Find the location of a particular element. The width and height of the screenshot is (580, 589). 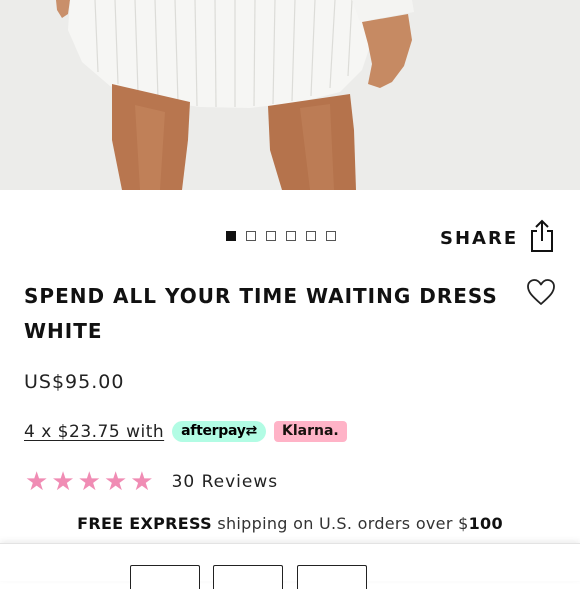

wishlist-button is located at coordinates (541, 294).